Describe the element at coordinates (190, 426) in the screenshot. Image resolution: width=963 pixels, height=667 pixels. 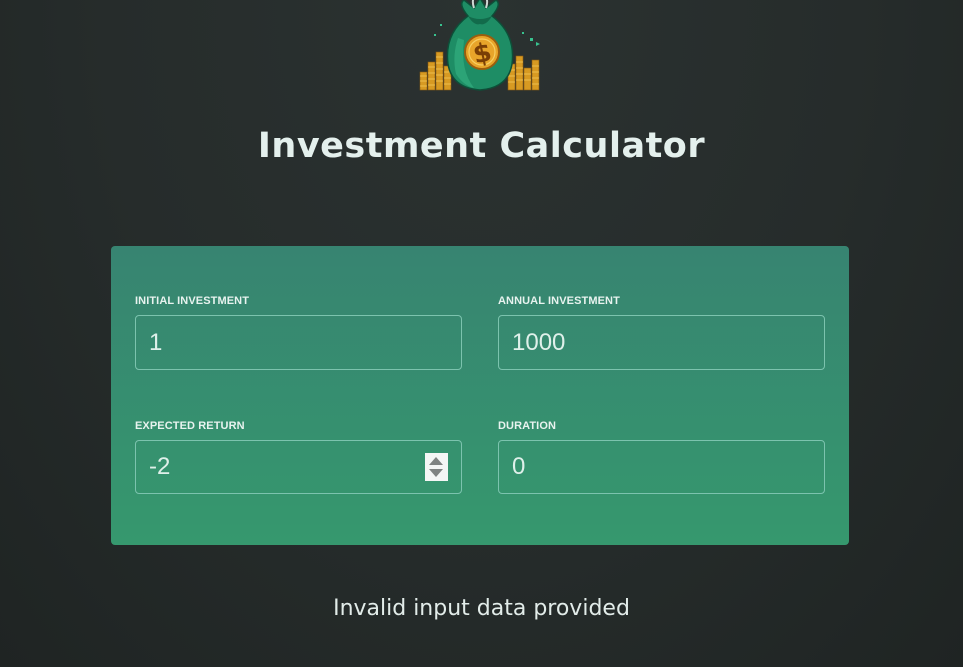
I see `expected-return-label: Expected Return` at that location.